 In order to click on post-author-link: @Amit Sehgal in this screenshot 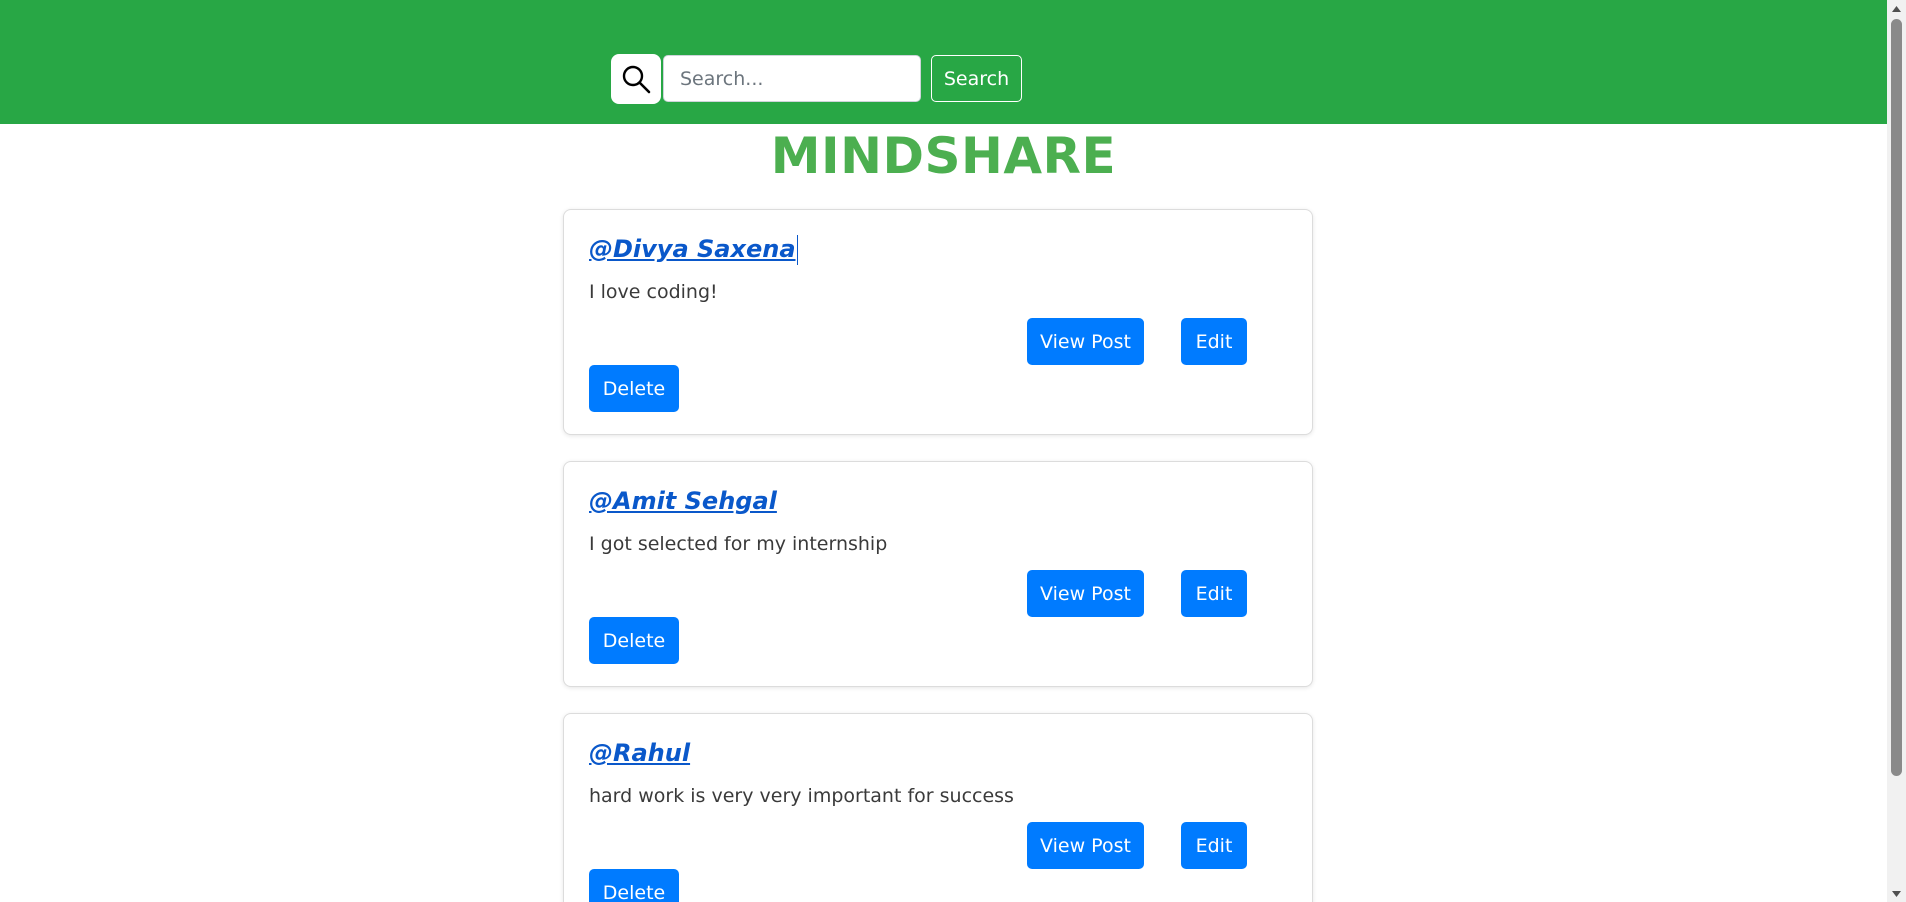, I will do `click(683, 501)`.